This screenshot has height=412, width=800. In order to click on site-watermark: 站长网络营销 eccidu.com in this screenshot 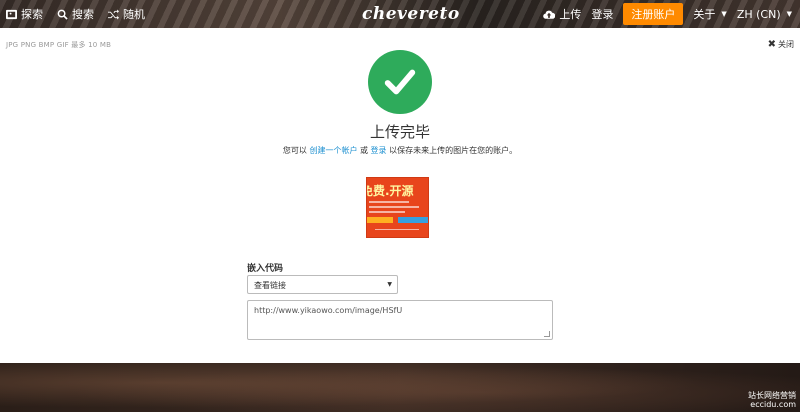, I will do `click(772, 400)`.